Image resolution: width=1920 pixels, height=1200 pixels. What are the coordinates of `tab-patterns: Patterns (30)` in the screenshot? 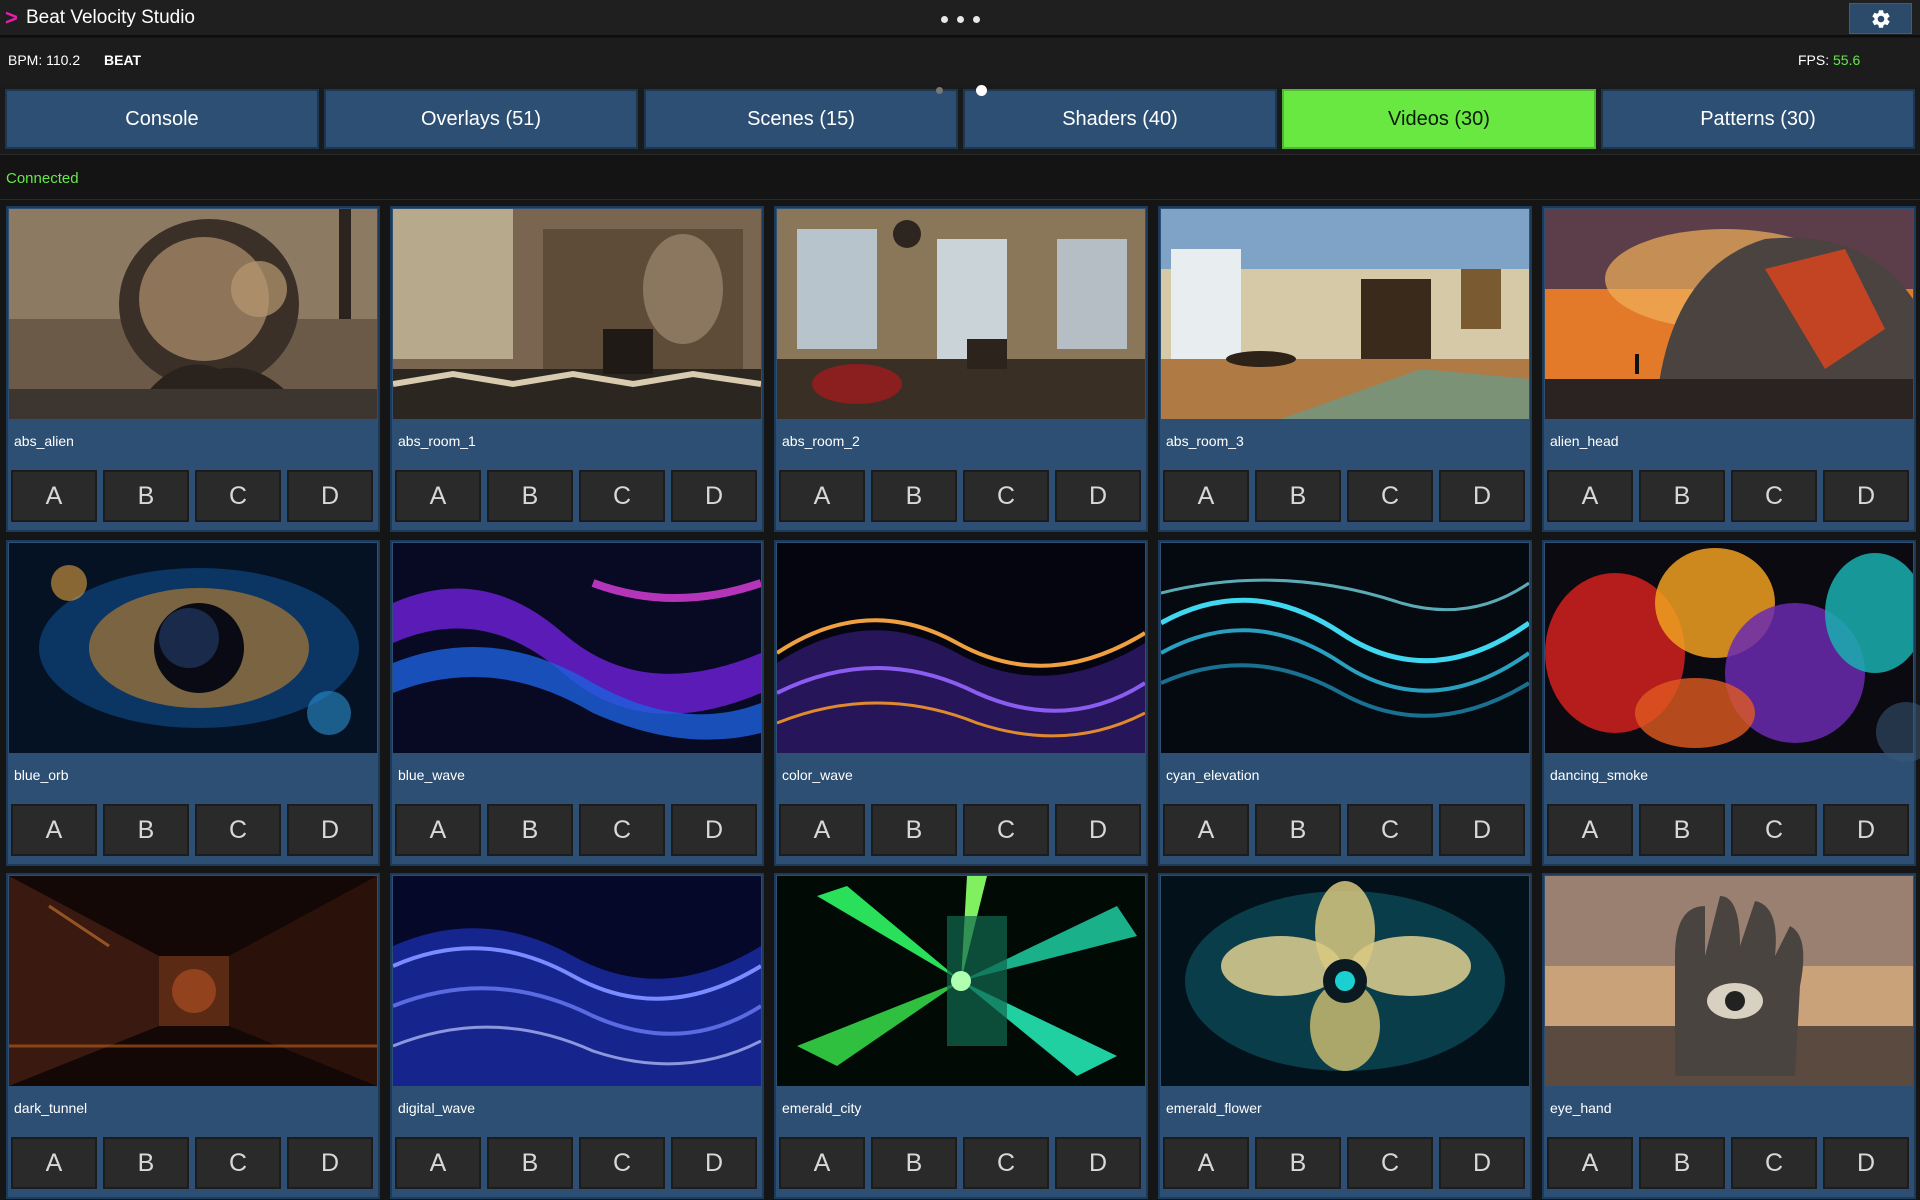 It's located at (1758, 119).